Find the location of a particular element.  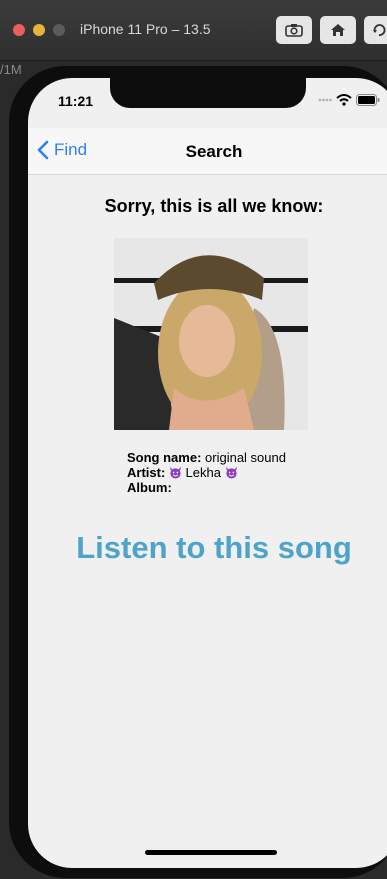

simulator-title-bar: iPhone 11 Pro – 13.5 is located at coordinates (193, 30).